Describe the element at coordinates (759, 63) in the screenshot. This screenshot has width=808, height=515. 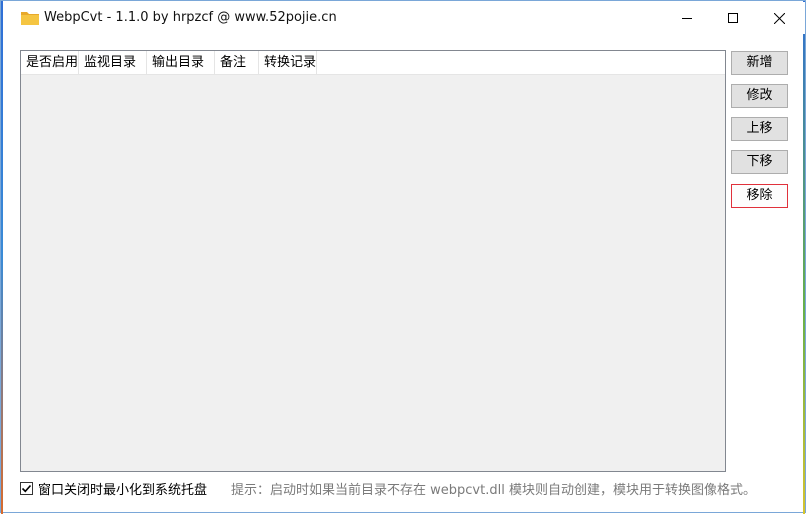
I see `add-button: 新增` at that location.